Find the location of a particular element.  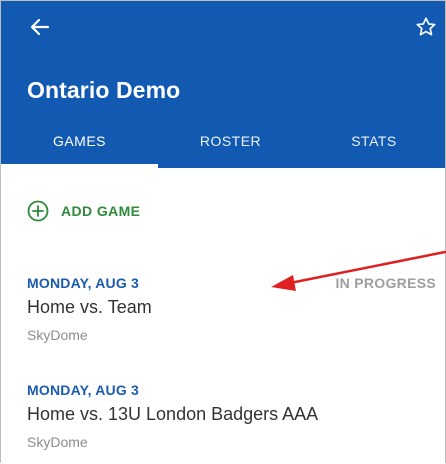

tab-bar: GAMES ROSTER STATS is located at coordinates (223, 140).